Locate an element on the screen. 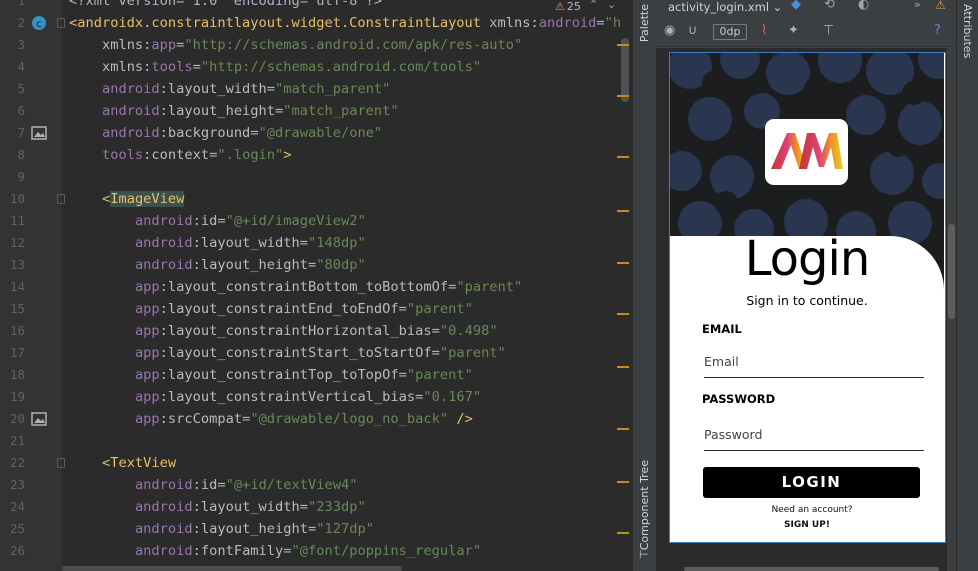 This screenshot has height=571, width=978. canvas-vertical-scroll-thumb is located at coordinates (951, 271).